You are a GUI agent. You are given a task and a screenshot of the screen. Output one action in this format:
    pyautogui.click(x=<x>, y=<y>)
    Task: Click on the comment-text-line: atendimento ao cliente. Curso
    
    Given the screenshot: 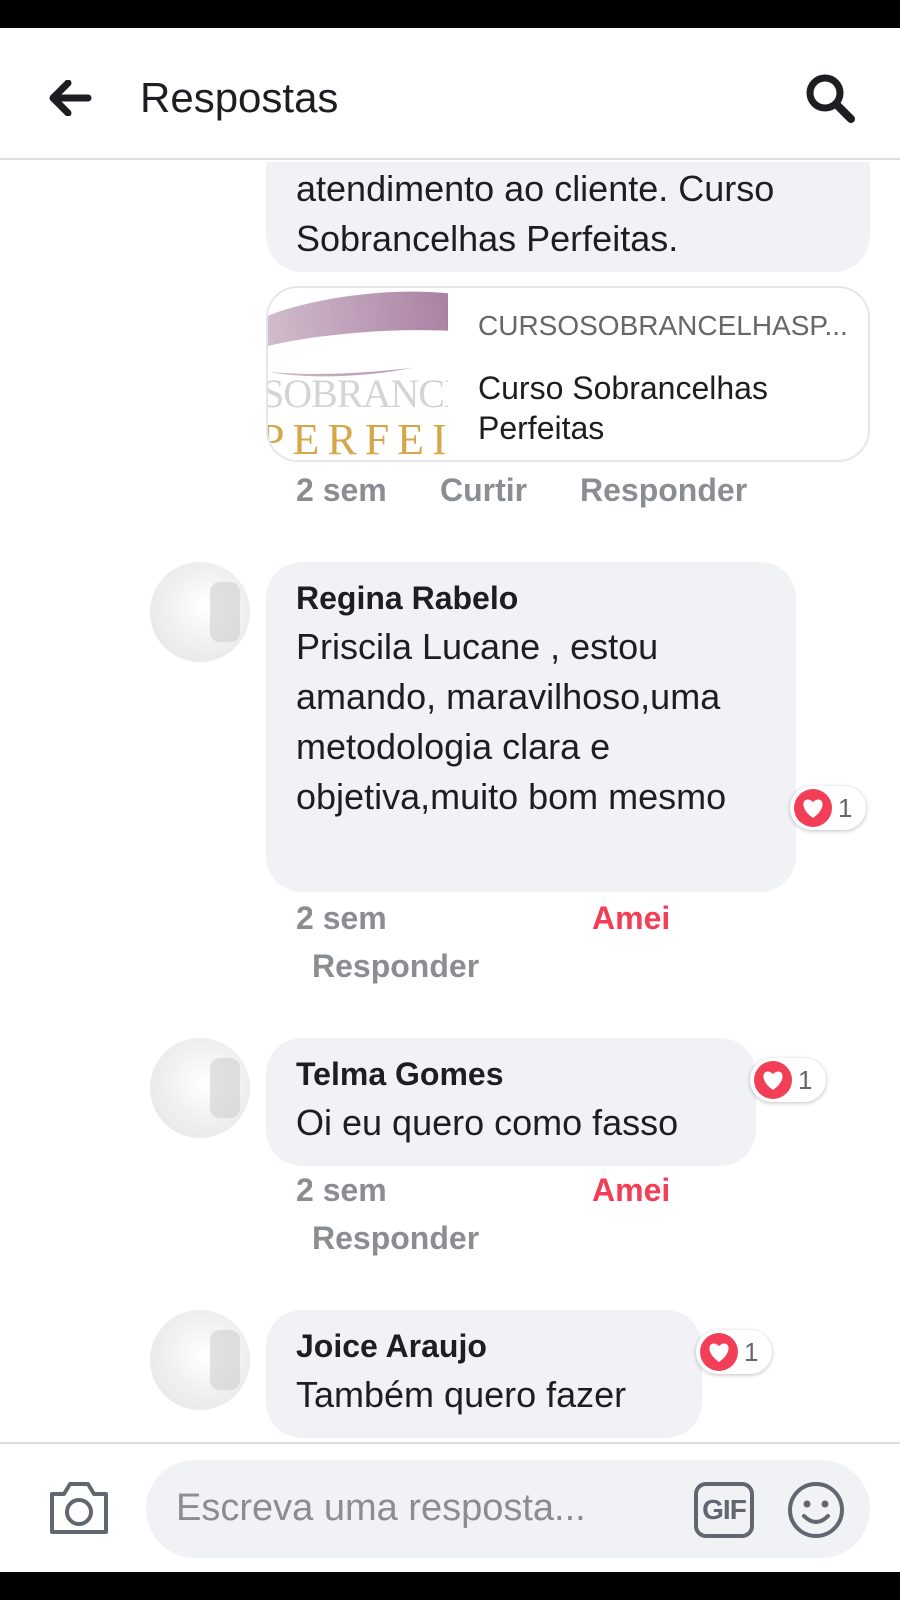 What is the action you would take?
    pyautogui.click(x=535, y=188)
    